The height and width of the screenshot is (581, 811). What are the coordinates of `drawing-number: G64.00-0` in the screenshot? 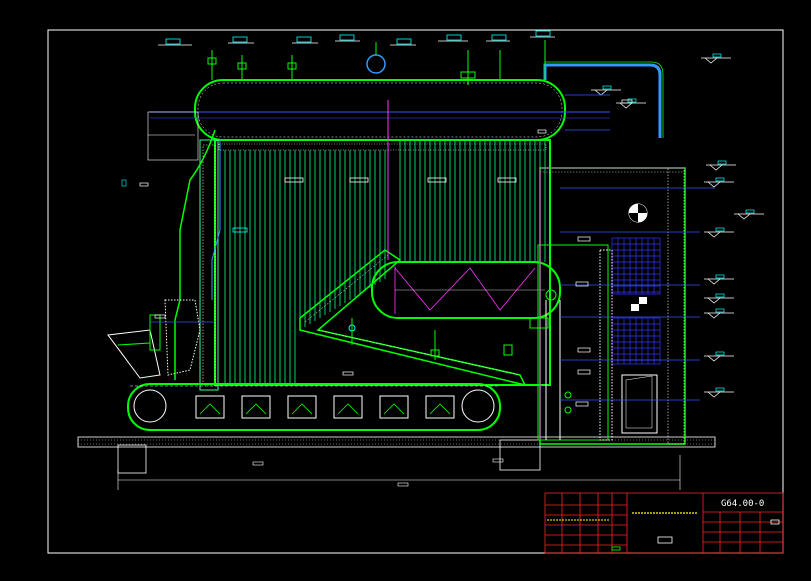 It's located at (742, 504).